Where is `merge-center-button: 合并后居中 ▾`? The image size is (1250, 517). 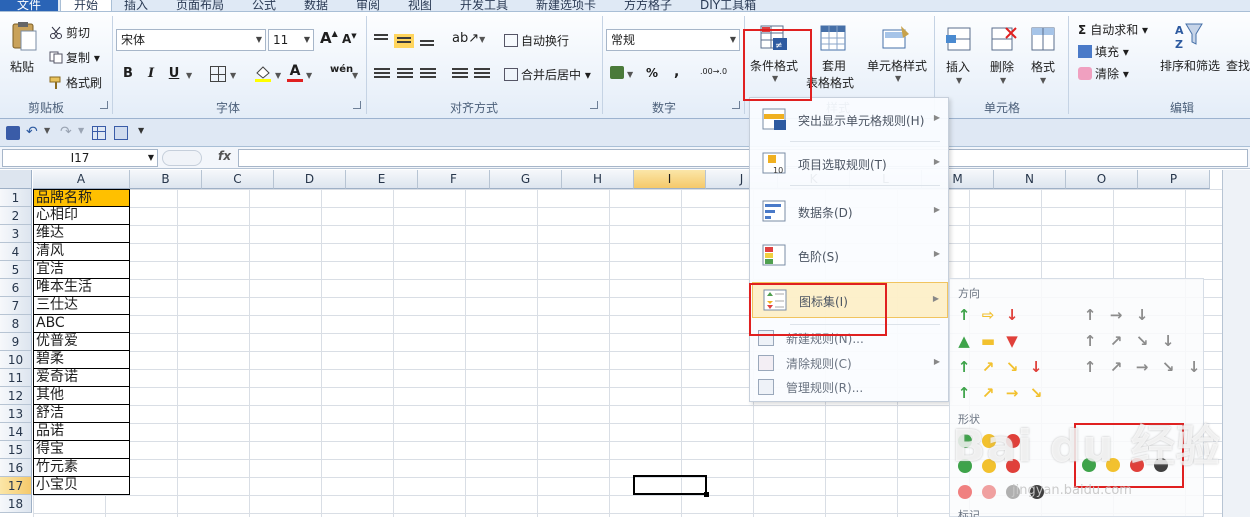 merge-center-button: 合并后居中 ▾ is located at coordinates (547, 74).